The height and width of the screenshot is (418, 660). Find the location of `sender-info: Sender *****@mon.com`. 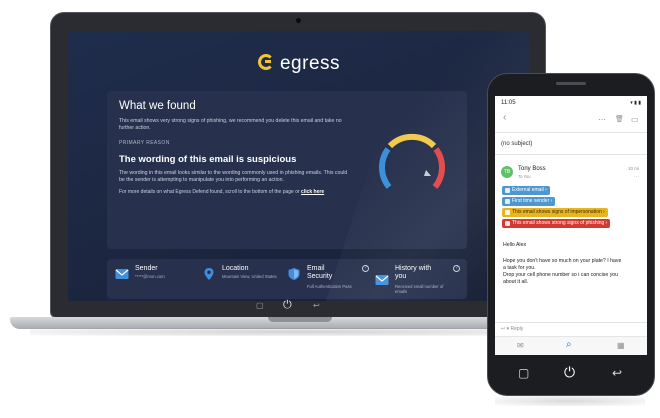

sender-info: Sender *****@mon.com is located at coordinates (155, 280).